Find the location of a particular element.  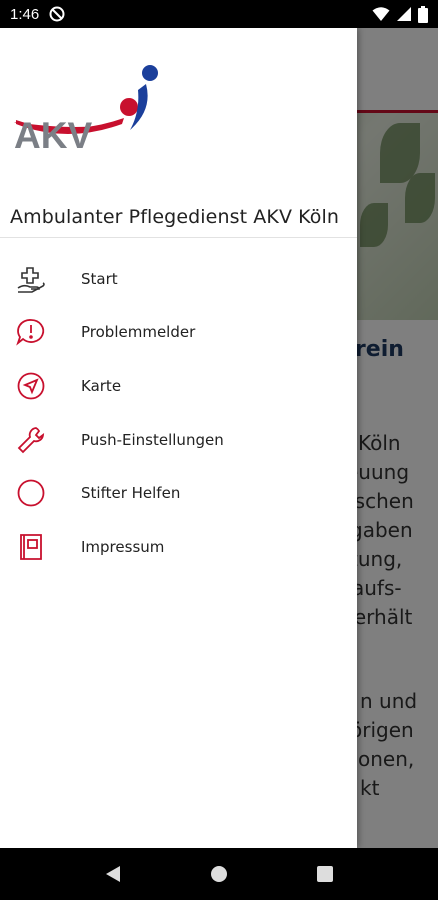

home-icon is located at coordinates (219, 874).